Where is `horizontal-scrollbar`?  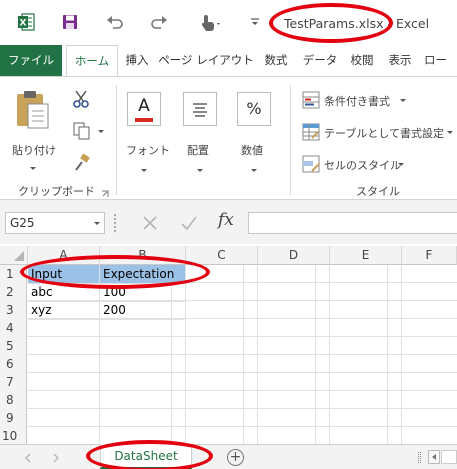 horizontal-scrollbar is located at coordinates (449, 457).